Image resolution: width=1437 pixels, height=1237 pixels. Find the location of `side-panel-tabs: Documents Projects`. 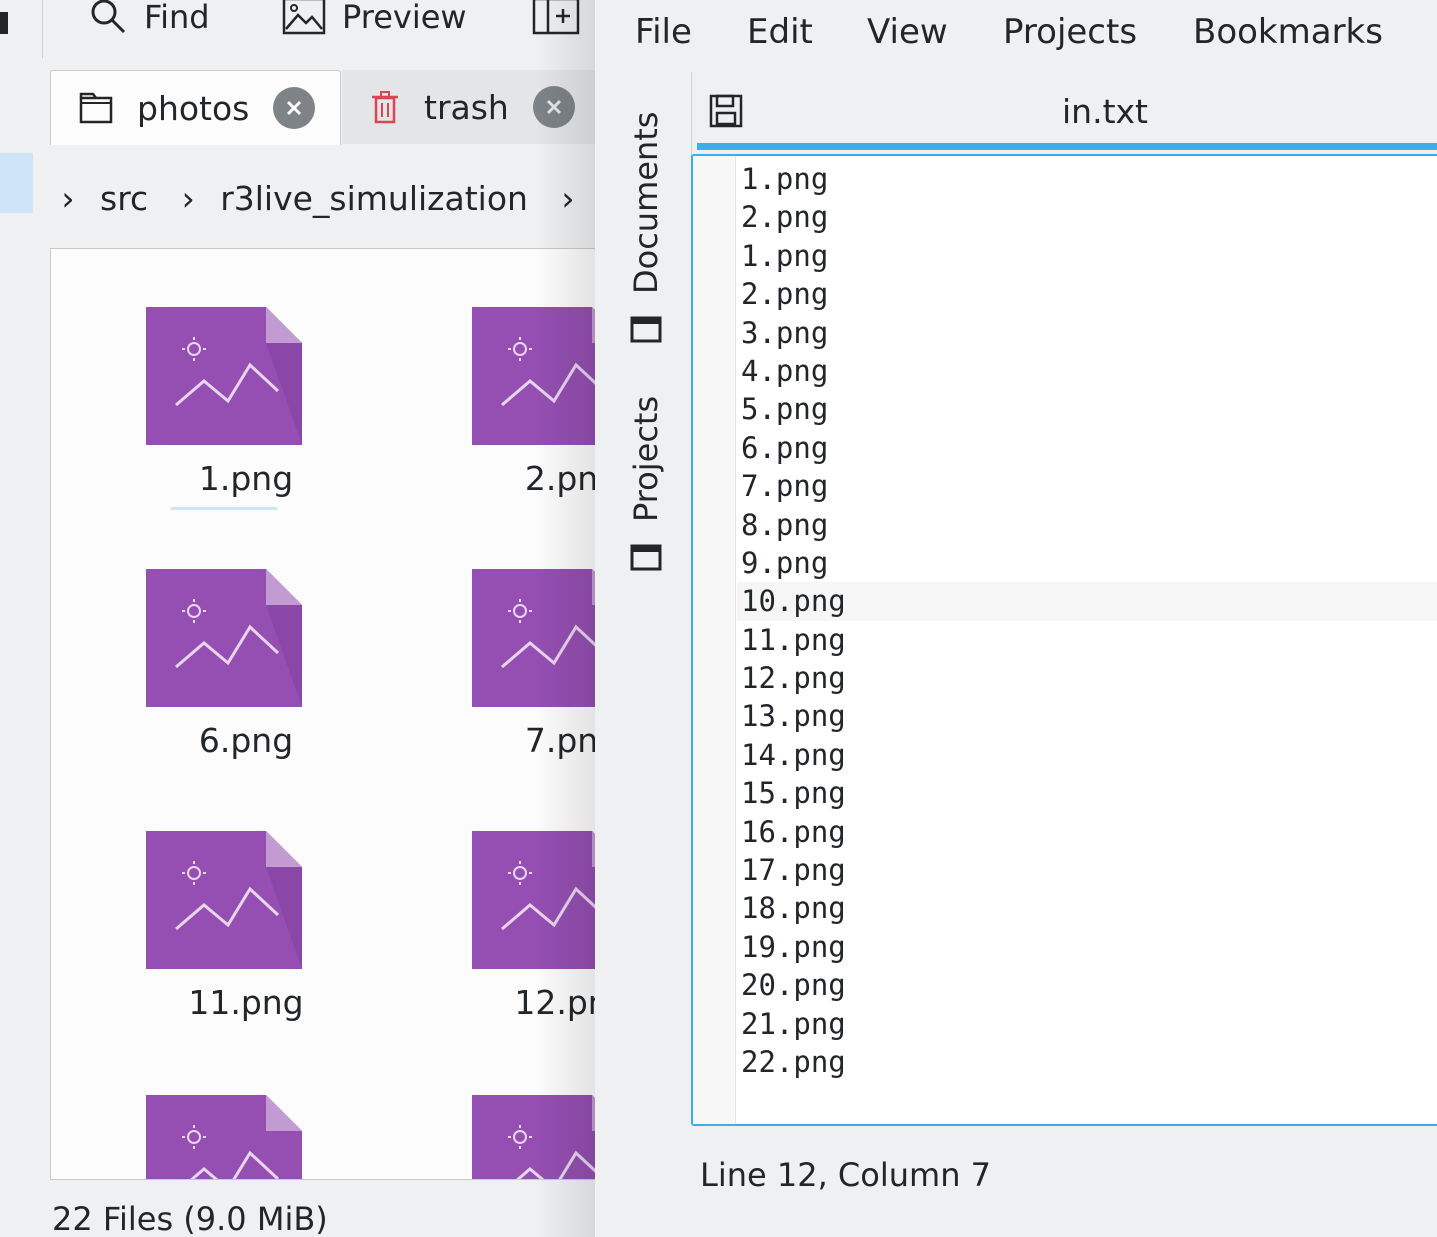

side-panel-tabs: Documents Projects is located at coordinates (643, 332).